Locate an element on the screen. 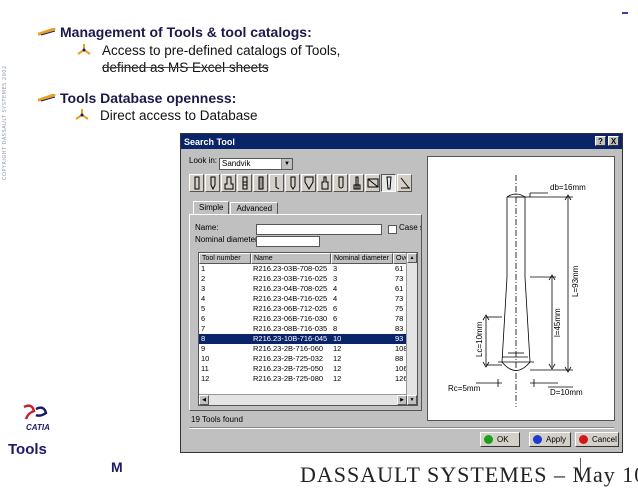 The width and height of the screenshot is (638, 488). table-row: 7 R216.23-08B-716-035 8 83 is located at coordinates (308, 329).